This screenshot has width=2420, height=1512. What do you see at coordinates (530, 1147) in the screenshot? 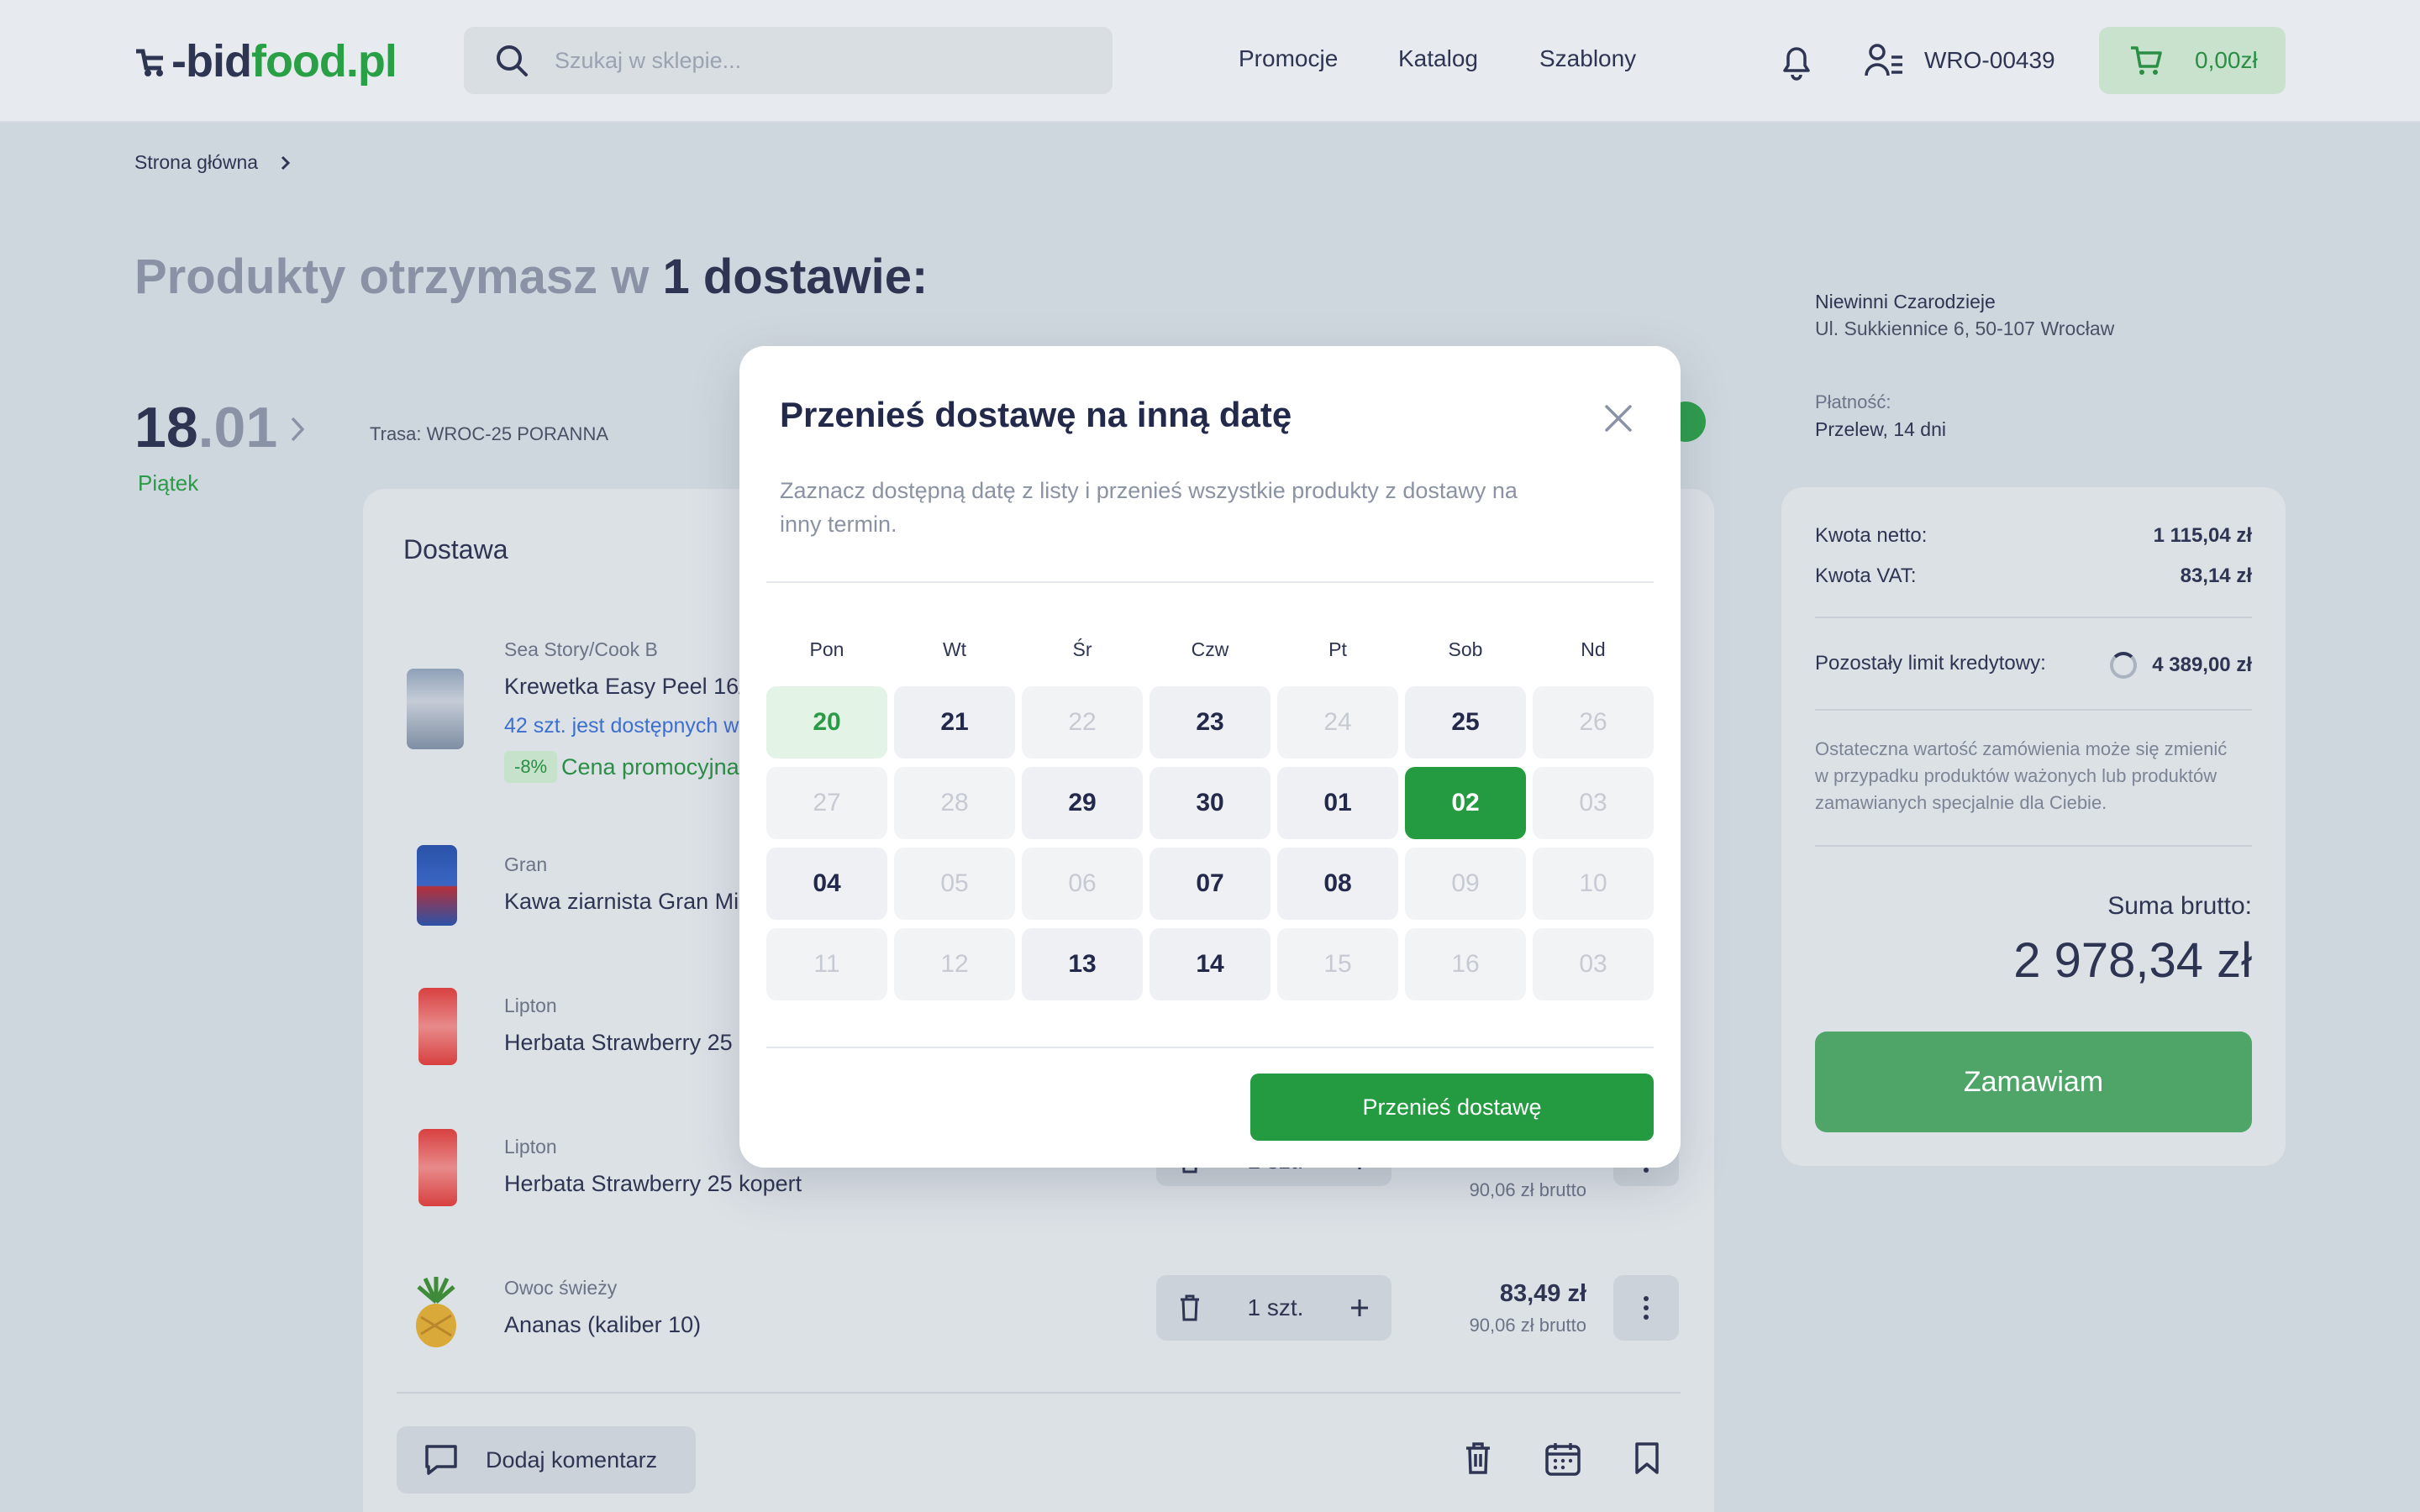
I see `product-brand: Lipton` at bounding box center [530, 1147].